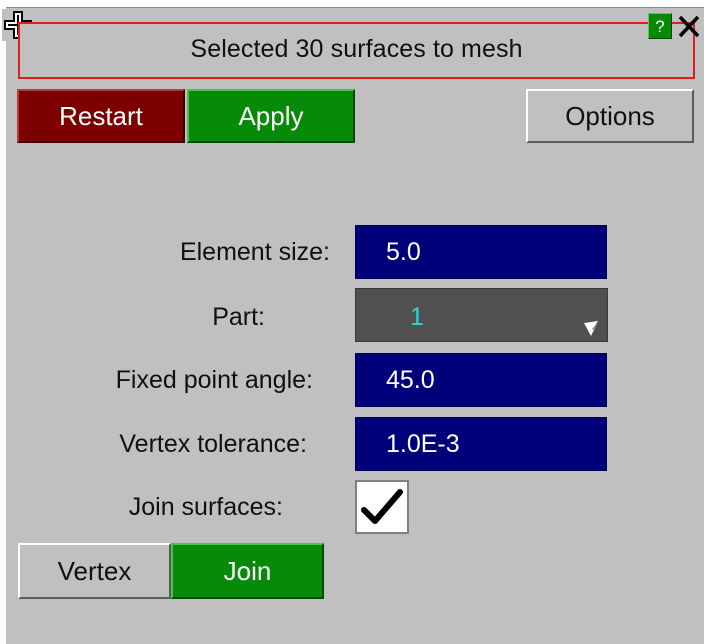 This screenshot has height=644, width=704. I want to click on fixed-point-angle-label: Fixed point angle:, so click(214, 380).